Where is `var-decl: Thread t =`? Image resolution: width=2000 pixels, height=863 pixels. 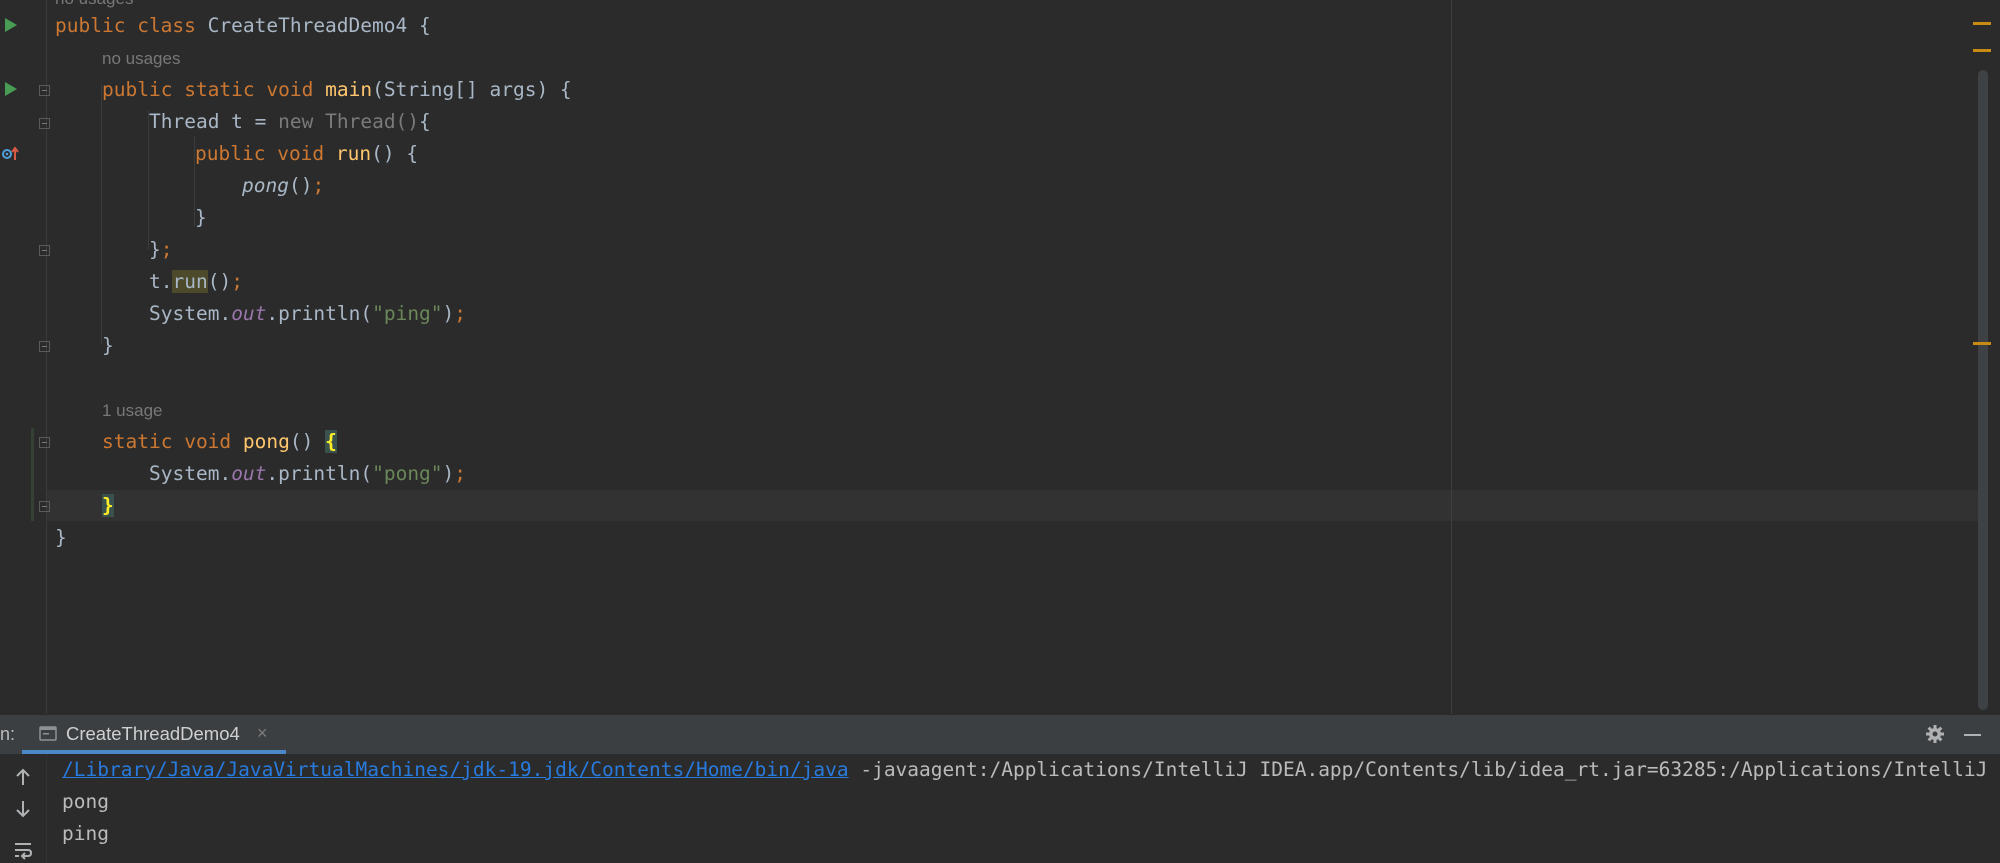
var-decl: Thread t = is located at coordinates (214, 121).